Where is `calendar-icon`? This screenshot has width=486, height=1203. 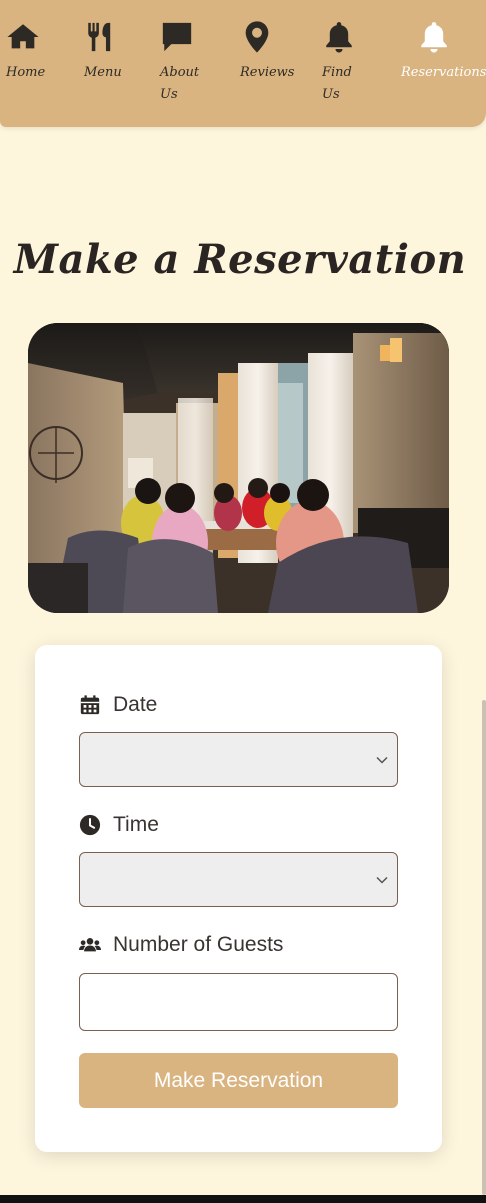 calendar-icon is located at coordinates (90, 705).